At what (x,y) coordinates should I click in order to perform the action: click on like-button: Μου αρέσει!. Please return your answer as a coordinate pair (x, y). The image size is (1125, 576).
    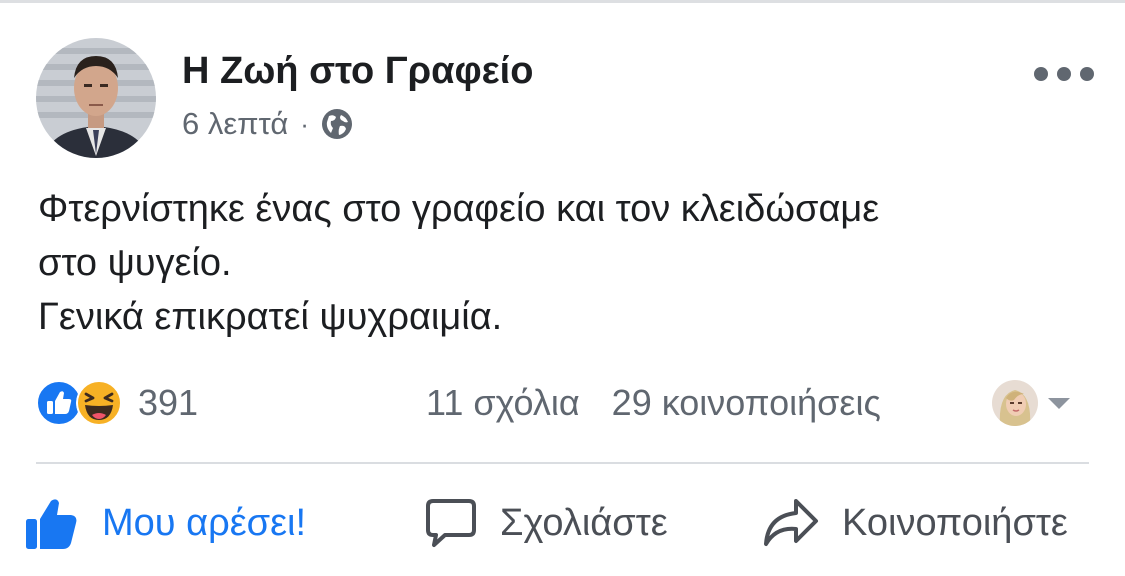
    Looking at the image, I should click on (165, 523).